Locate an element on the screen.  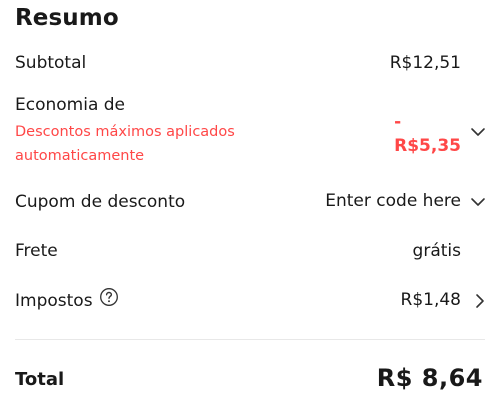
total-label: Total is located at coordinates (40, 379).